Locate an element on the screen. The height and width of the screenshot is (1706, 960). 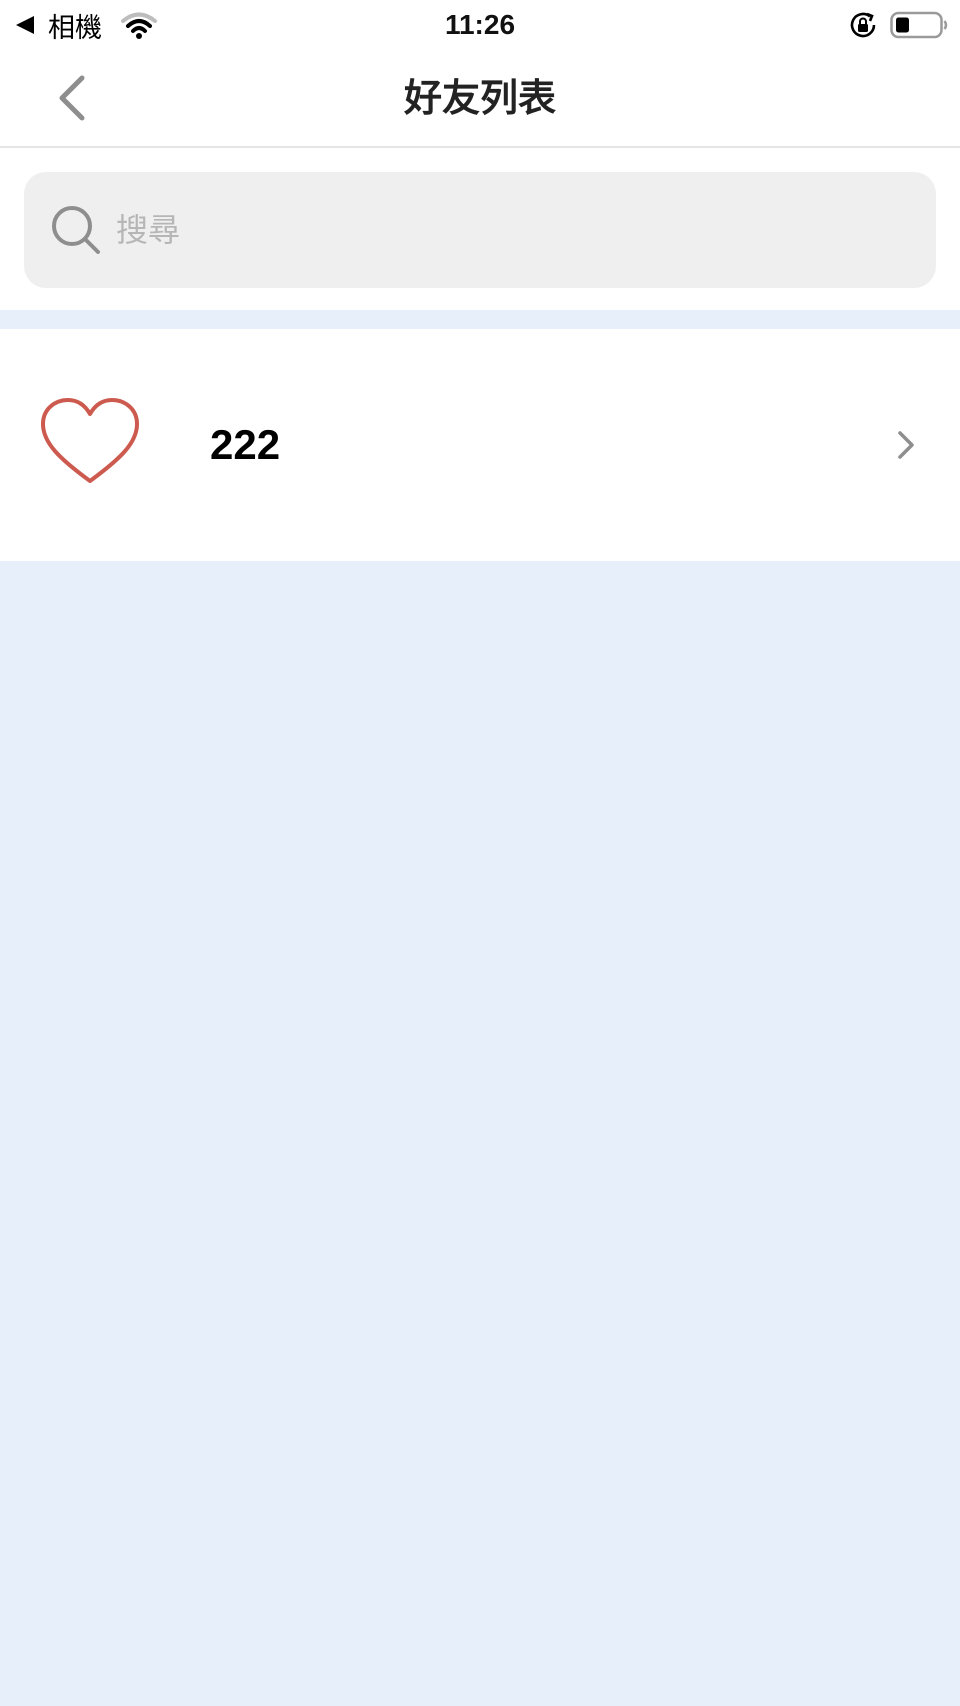
rotation-lock-icon is located at coordinates (863, 25).